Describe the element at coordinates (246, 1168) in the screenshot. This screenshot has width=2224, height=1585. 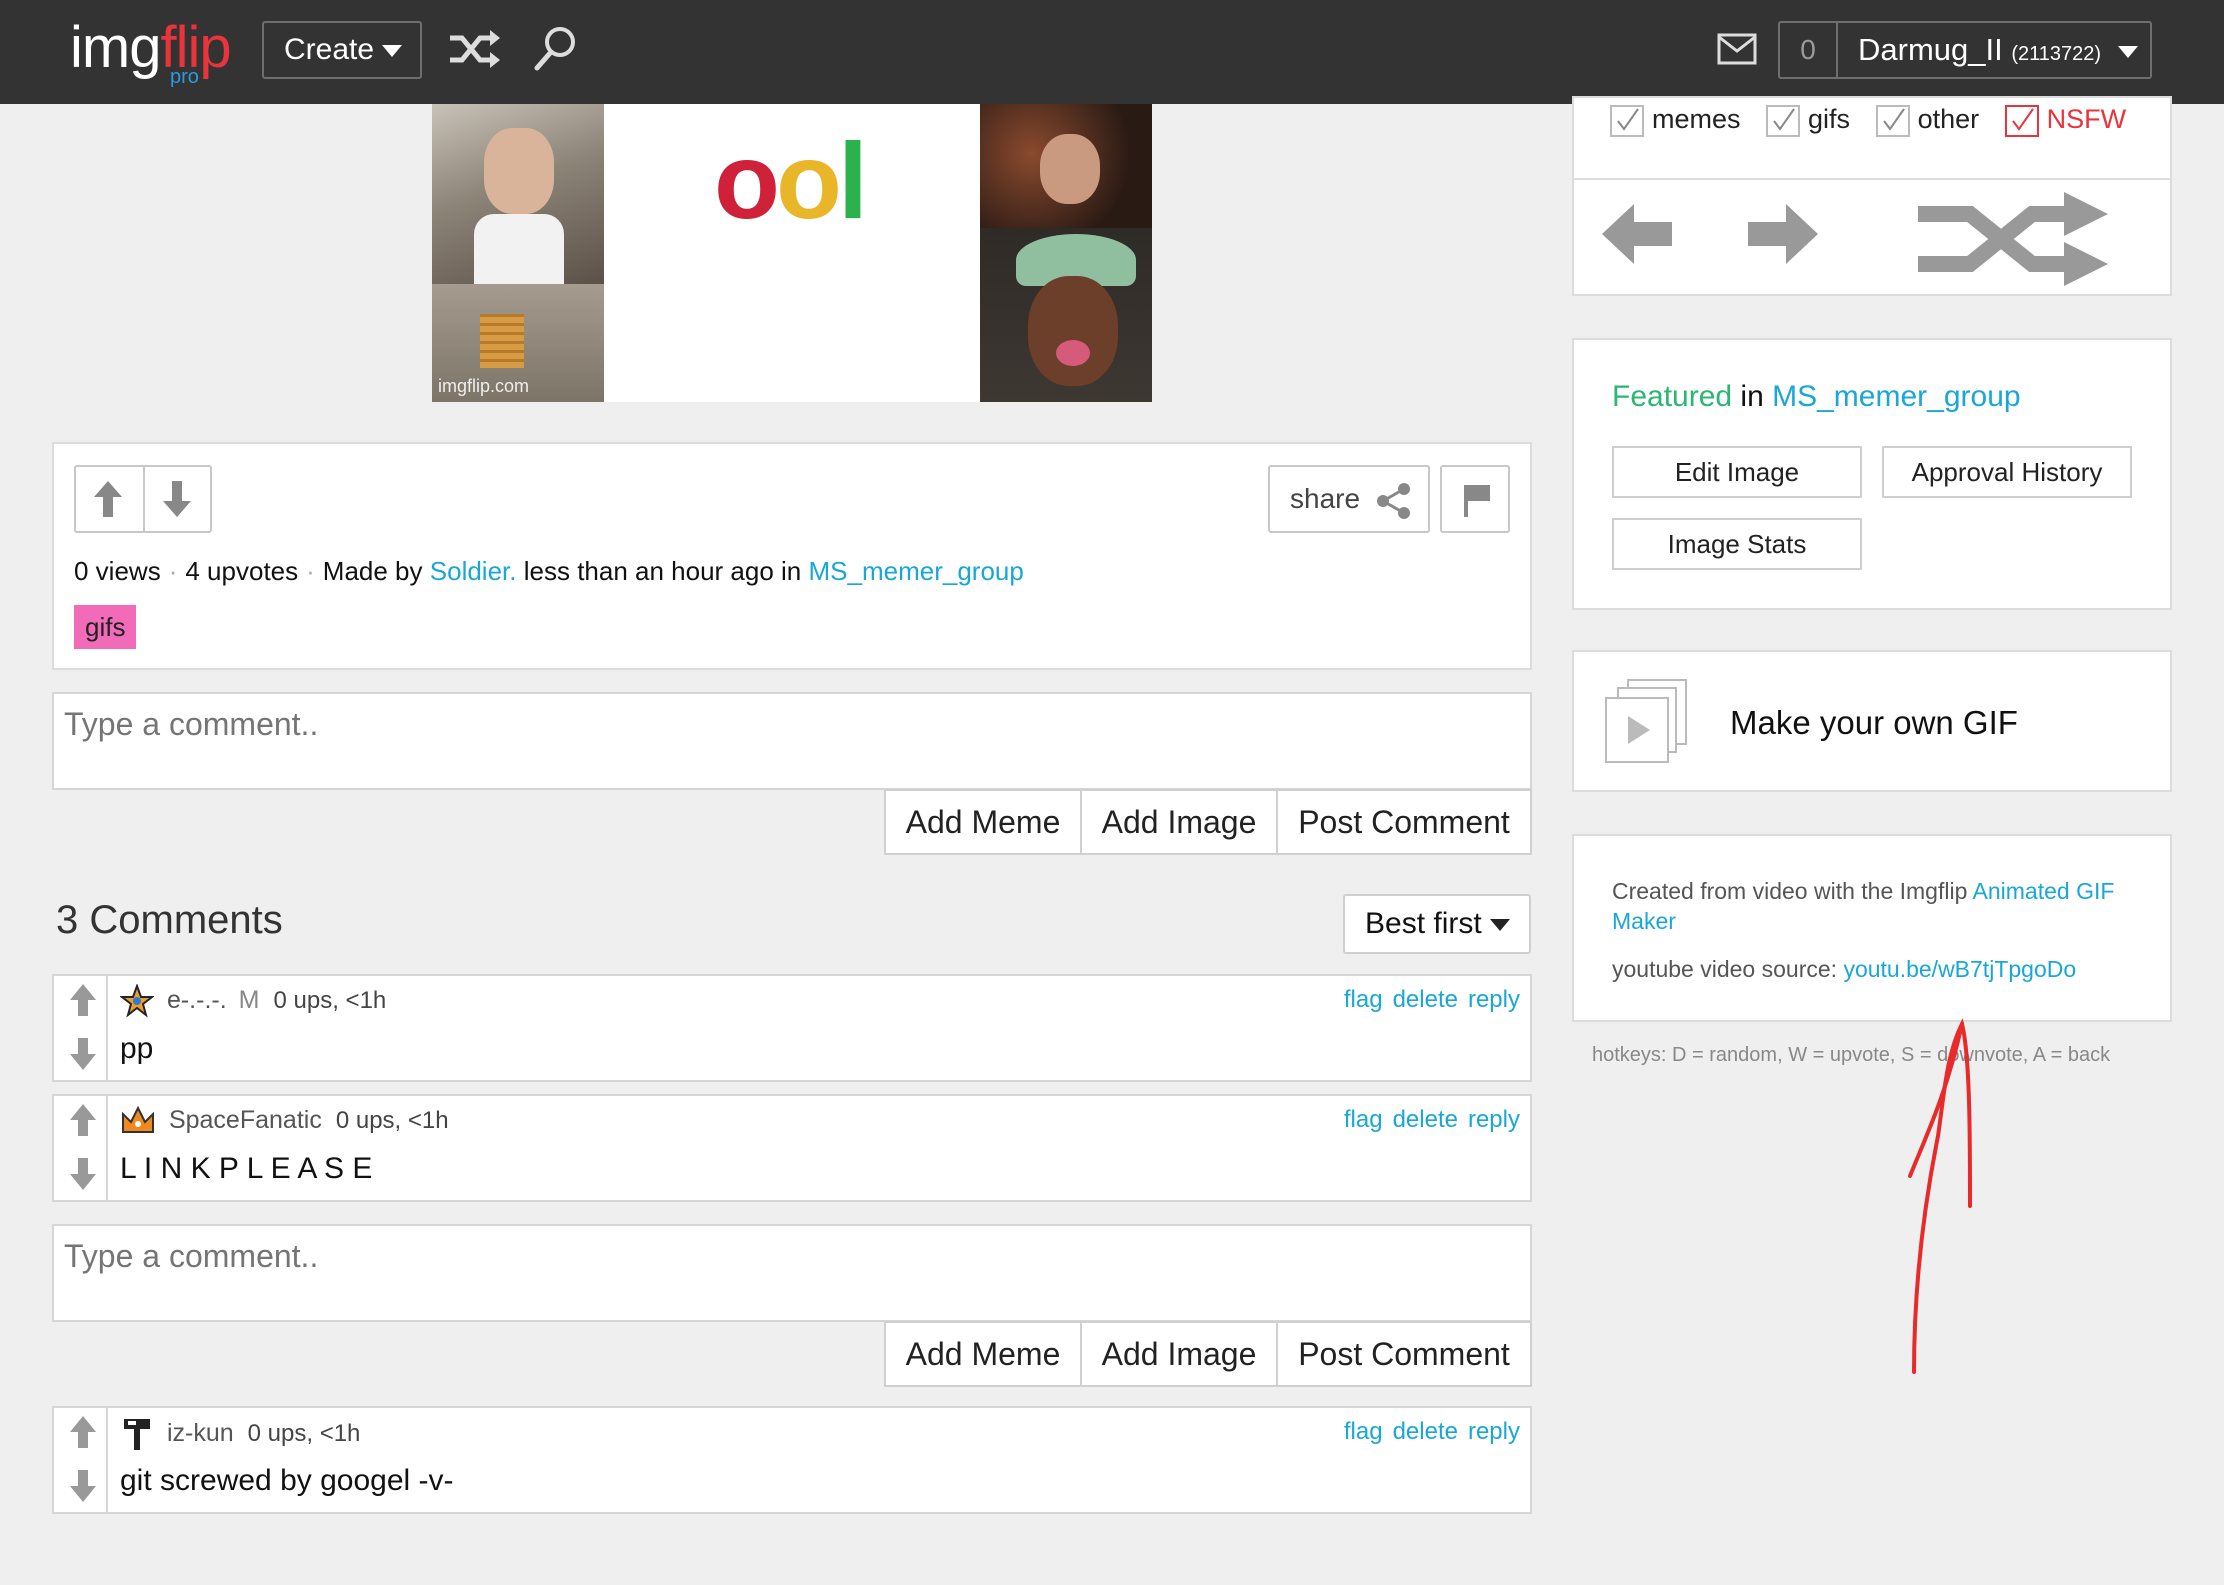
I see `comment-text: L I N K P L E A S E` at that location.